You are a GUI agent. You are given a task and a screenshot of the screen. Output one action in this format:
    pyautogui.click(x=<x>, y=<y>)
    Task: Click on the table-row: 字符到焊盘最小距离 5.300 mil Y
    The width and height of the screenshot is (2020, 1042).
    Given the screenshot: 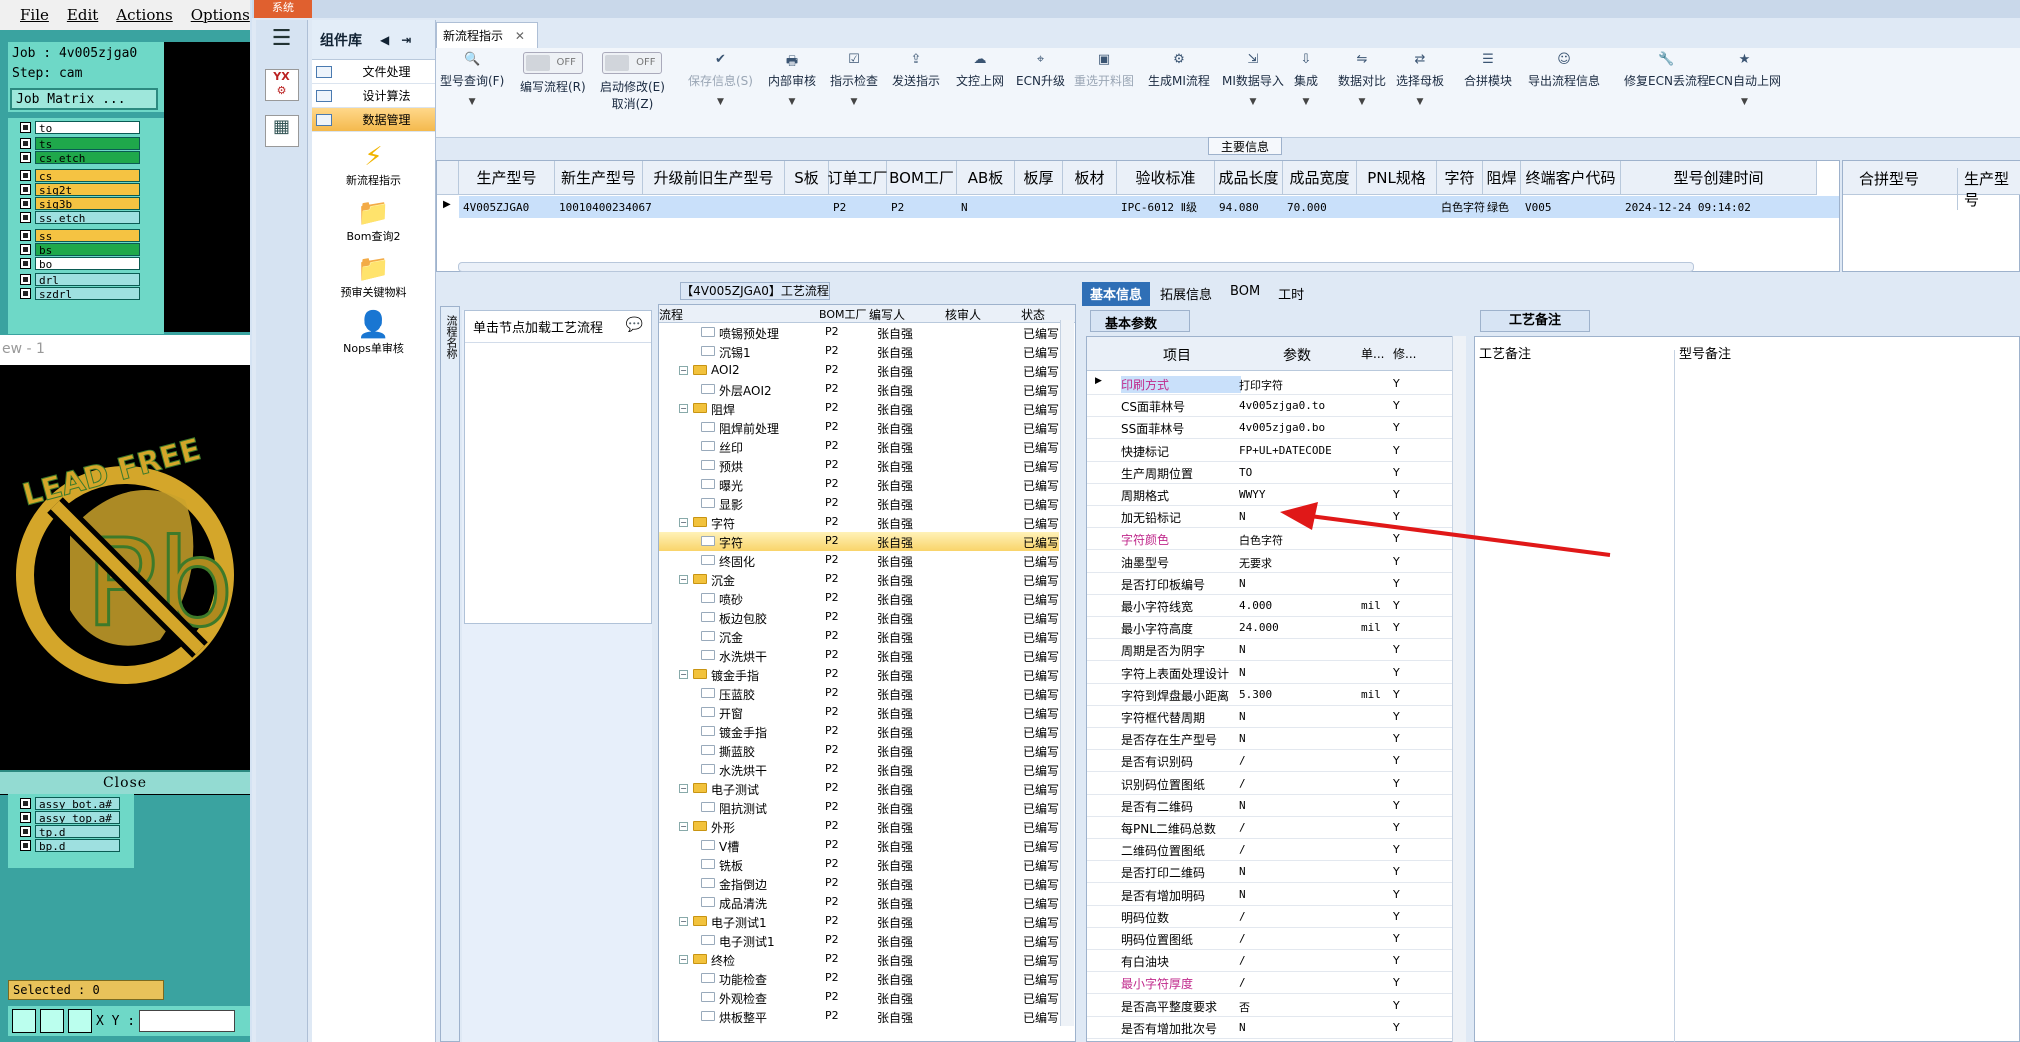 What is the action you would take?
    pyautogui.click(x=1276, y=695)
    